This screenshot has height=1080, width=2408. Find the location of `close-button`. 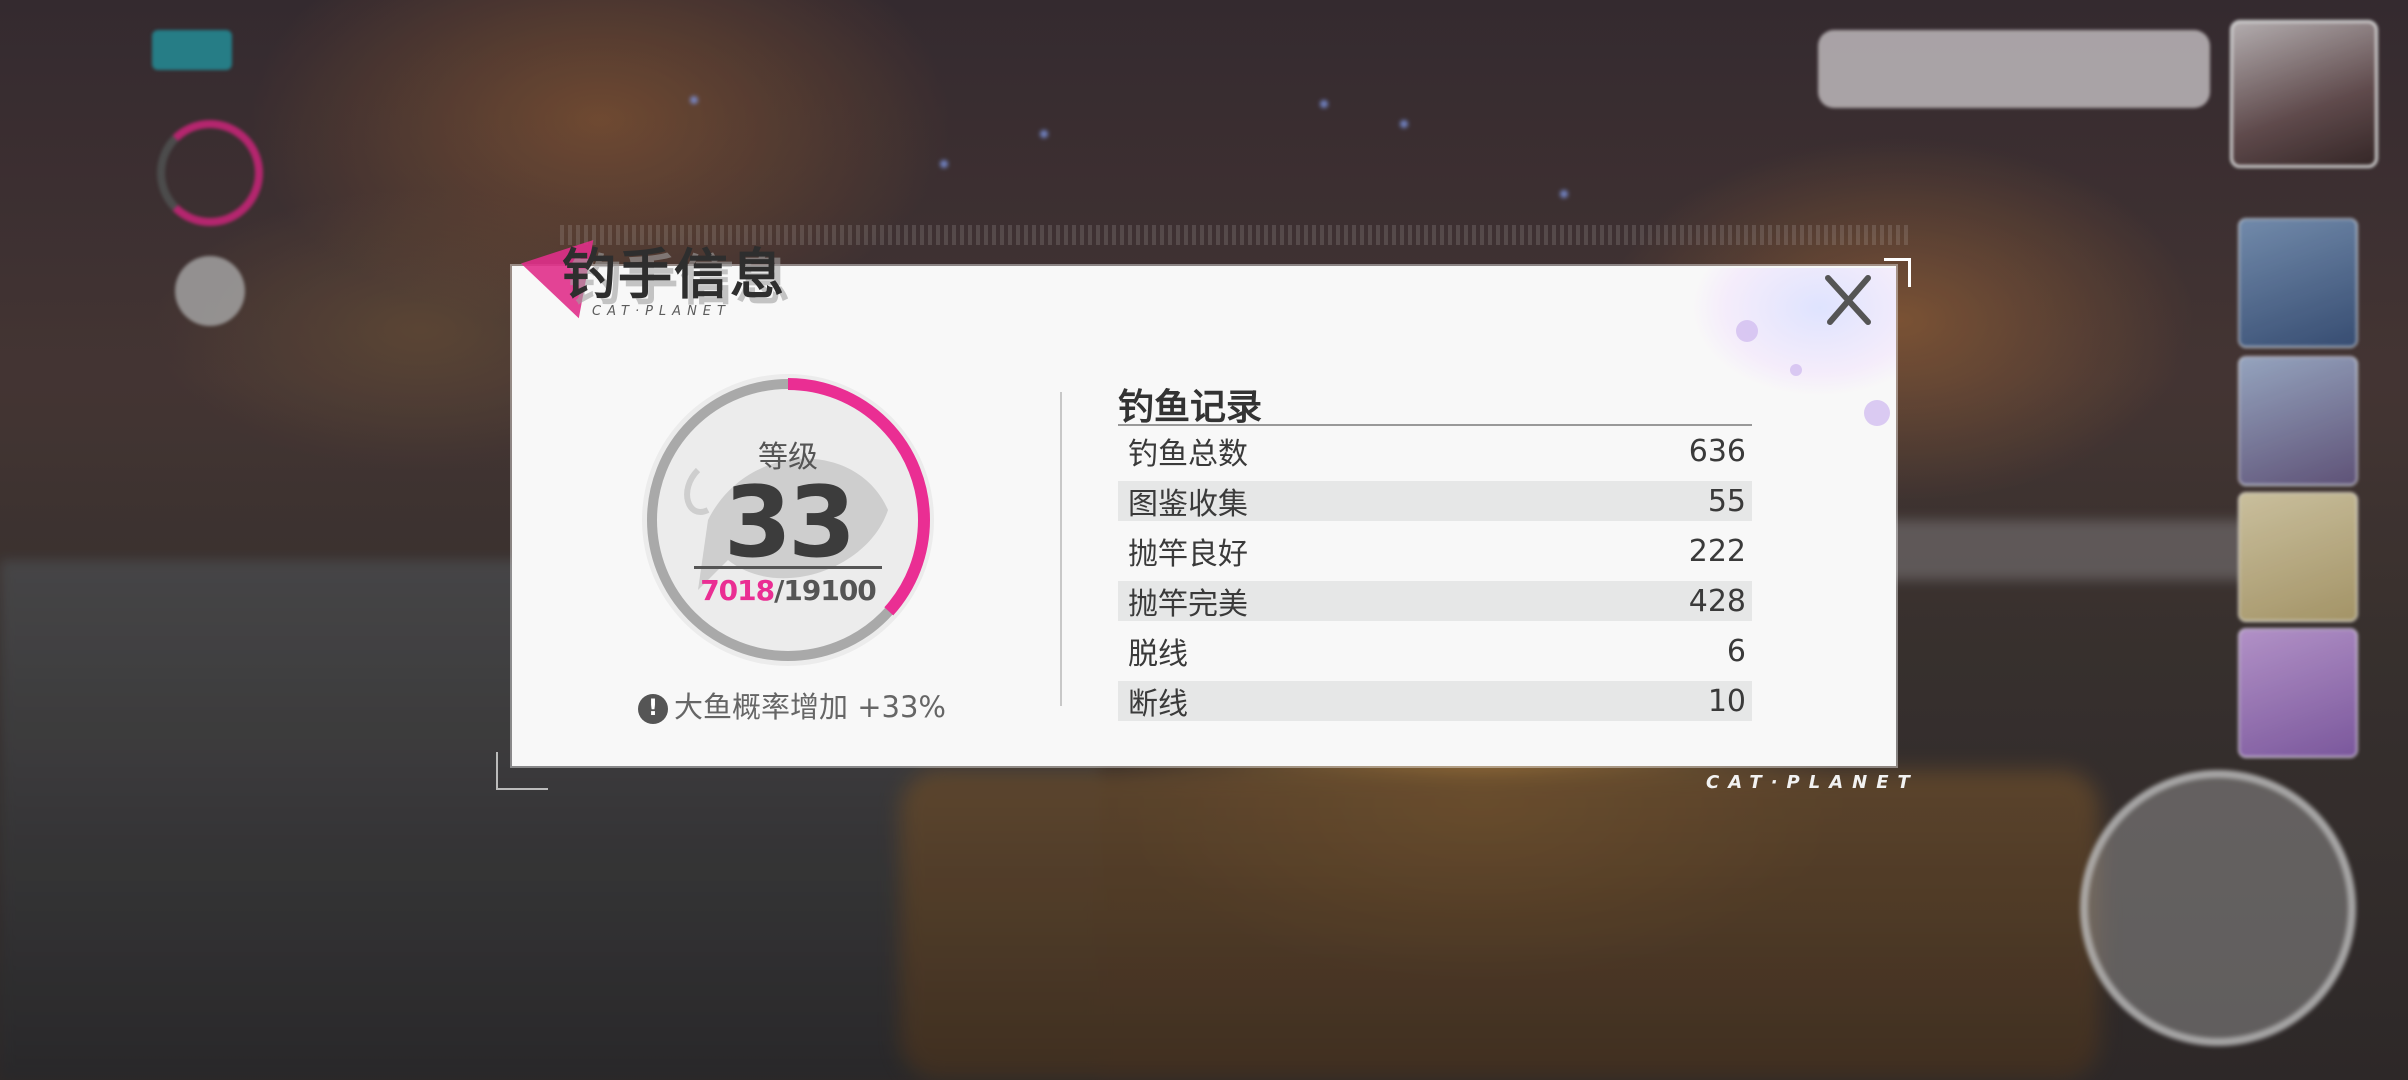

close-button is located at coordinates (1848, 300).